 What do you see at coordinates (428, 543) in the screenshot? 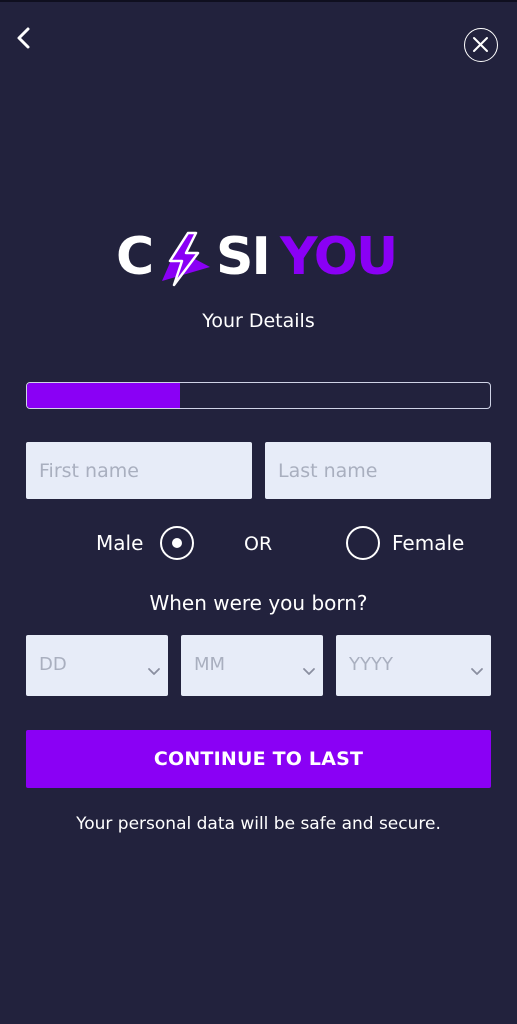
I see `female-label: Female` at bounding box center [428, 543].